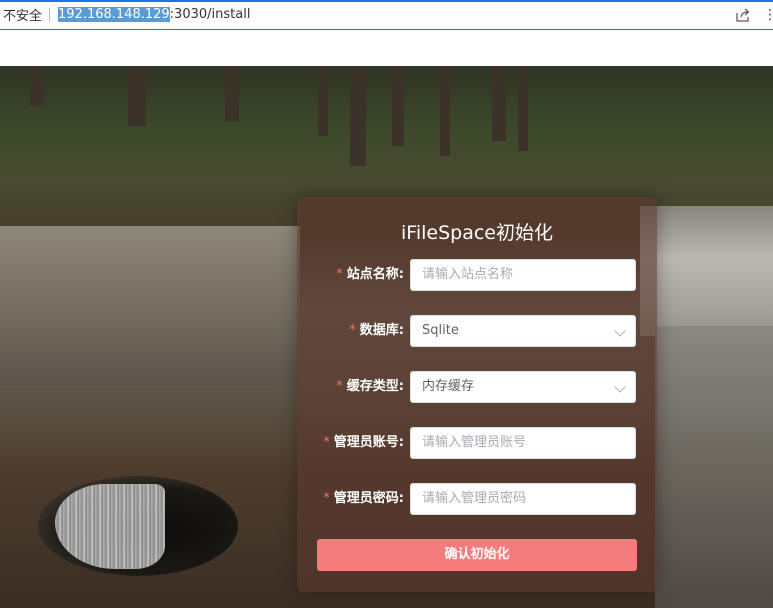 The height and width of the screenshot is (608, 773). I want to click on address-divider, so click(50, 14).